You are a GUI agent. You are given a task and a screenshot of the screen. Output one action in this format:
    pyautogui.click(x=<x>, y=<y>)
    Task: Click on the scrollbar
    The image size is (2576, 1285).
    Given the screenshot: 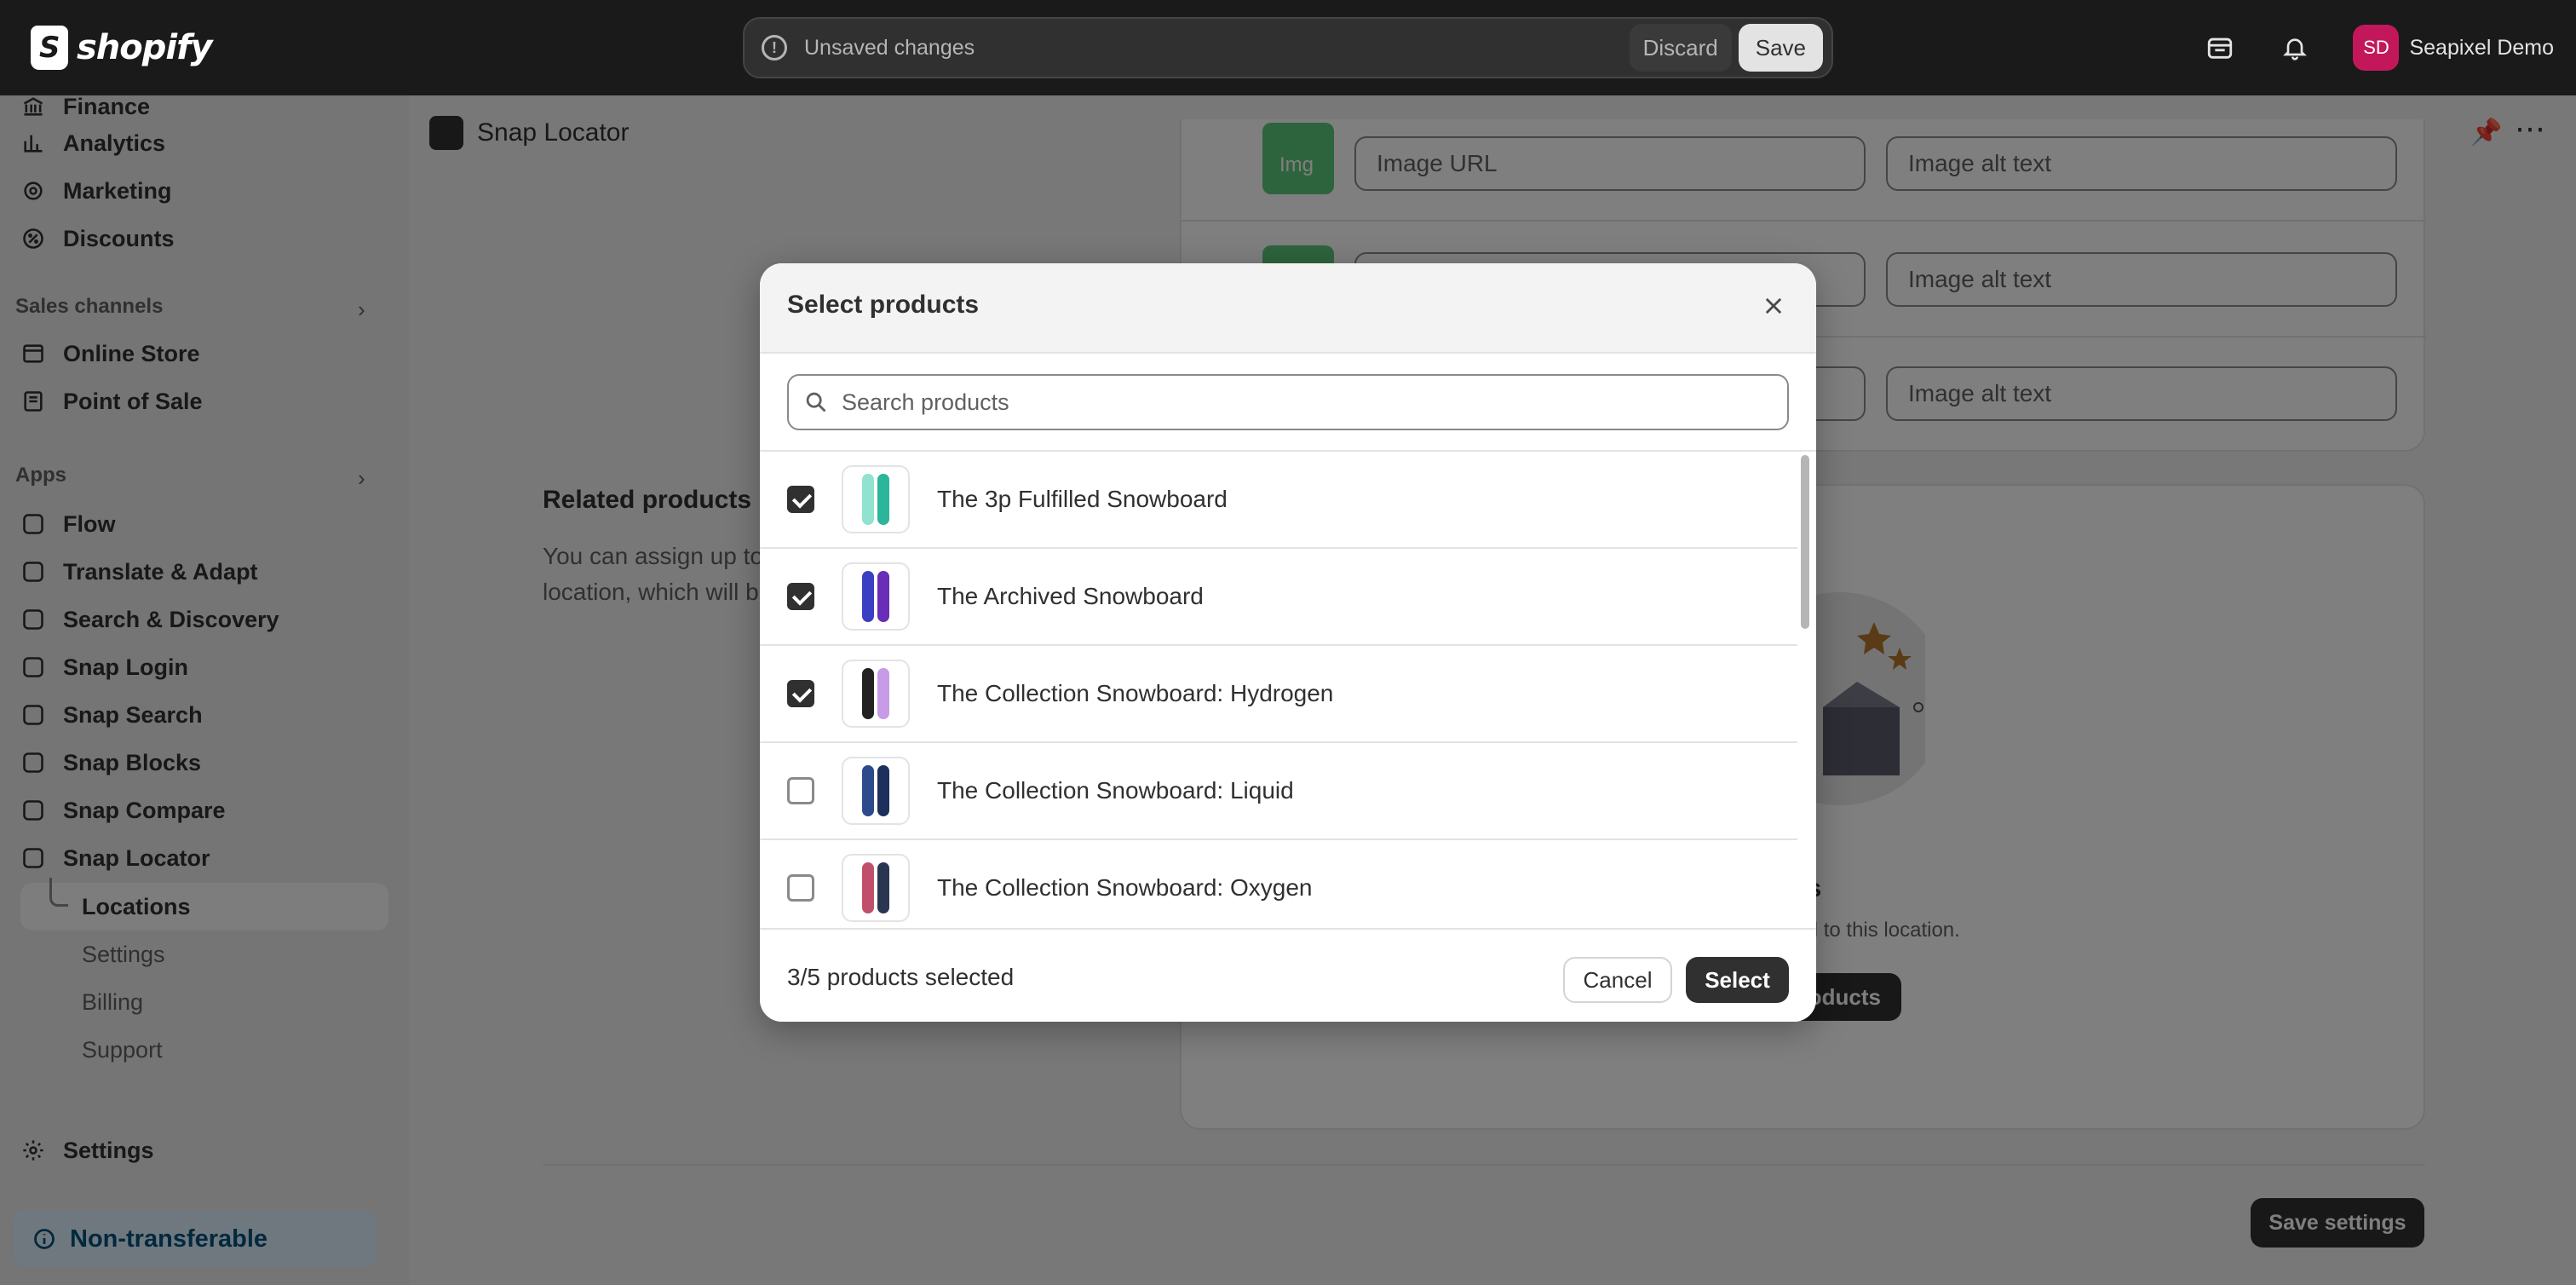 What is the action you would take?
    pyautogui.click(x=1805, y=542)
    